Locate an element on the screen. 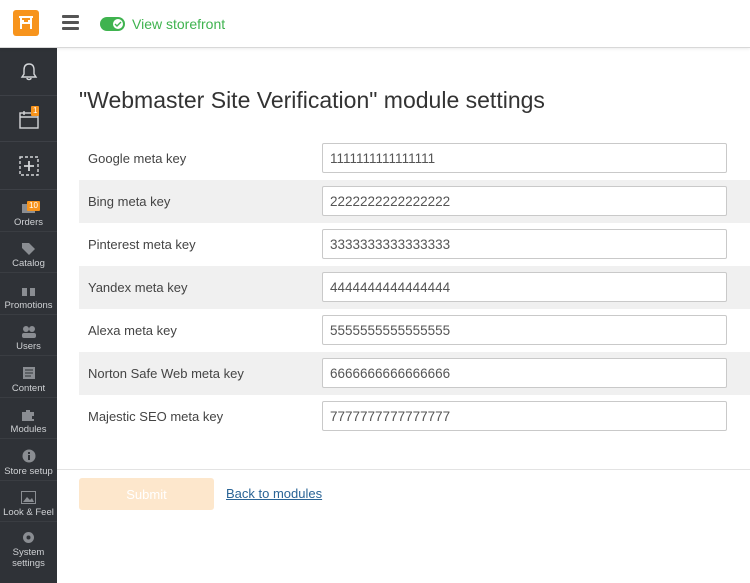  sidebar-item-label: Modules is located at coordinates (28, 429).